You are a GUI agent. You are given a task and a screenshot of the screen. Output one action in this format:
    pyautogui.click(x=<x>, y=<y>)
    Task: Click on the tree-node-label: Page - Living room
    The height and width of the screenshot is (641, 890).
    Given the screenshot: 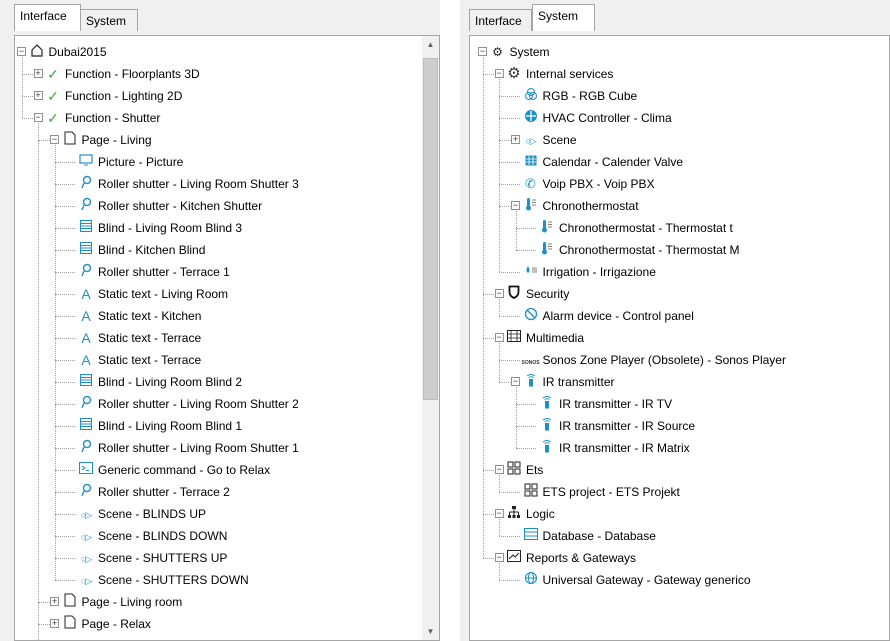 What is the action you would take?
    pyautogui.click(x=132, y=602)
    